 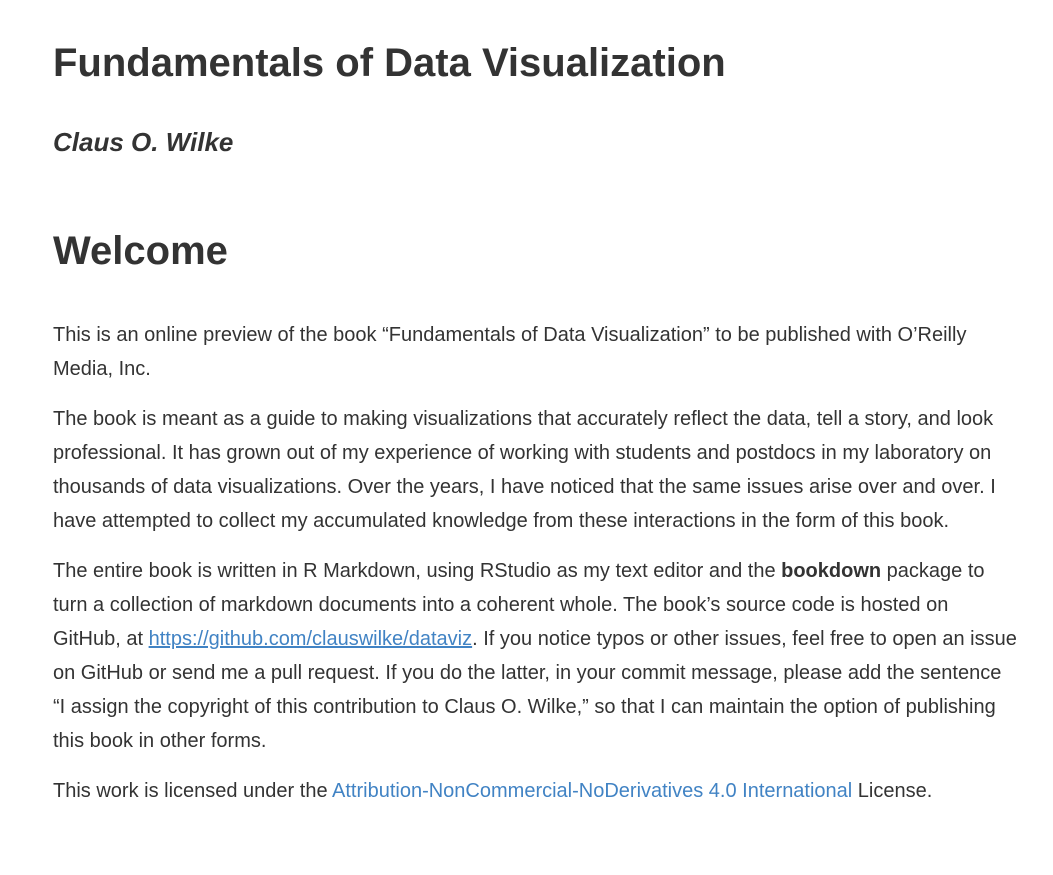 I want to click on paragraph-license-text-2: License., so click(x=892, y=791).